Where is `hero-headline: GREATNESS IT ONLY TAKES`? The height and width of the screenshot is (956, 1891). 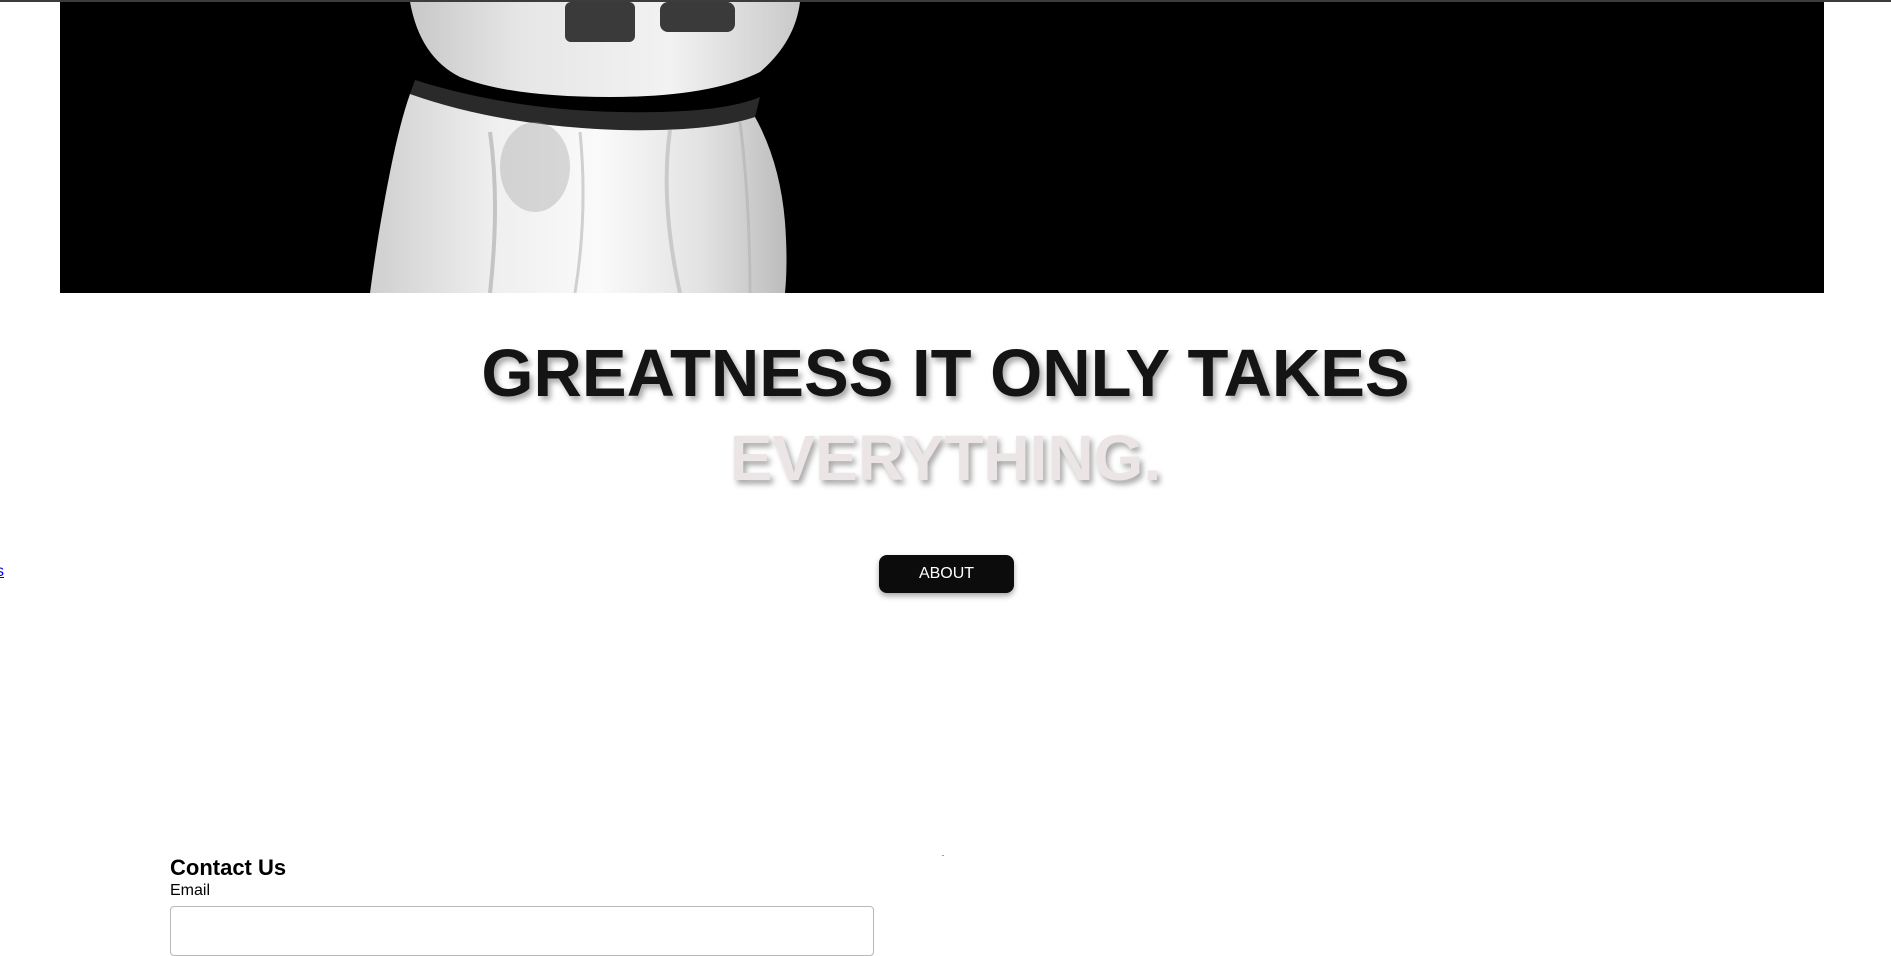 hero-headline: GREATNESS IT ONLY TAKES is located at coordinates (945, 373).